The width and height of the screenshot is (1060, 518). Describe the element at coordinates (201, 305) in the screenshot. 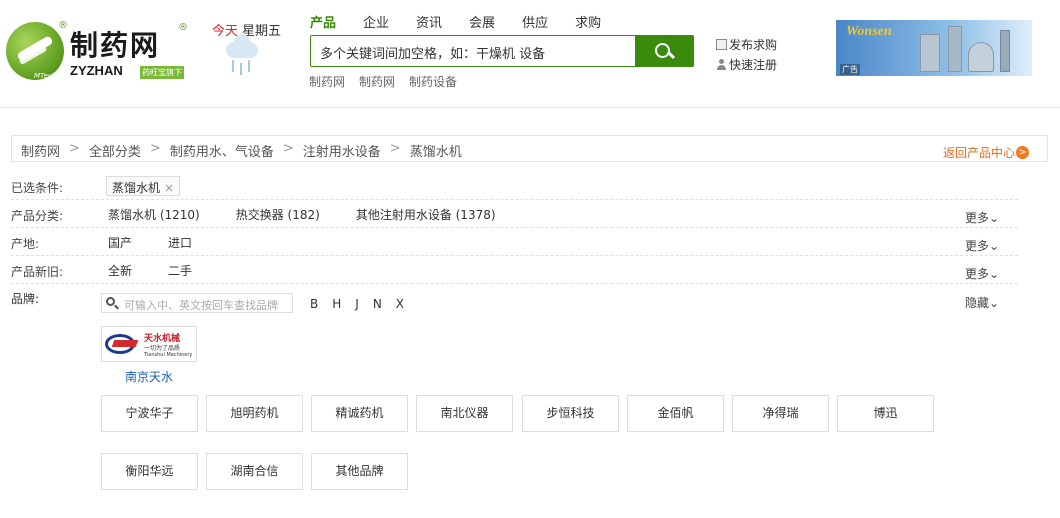

I see `brand-search-placeholder: 可输入中、英文按回车查找品牌` at that location.